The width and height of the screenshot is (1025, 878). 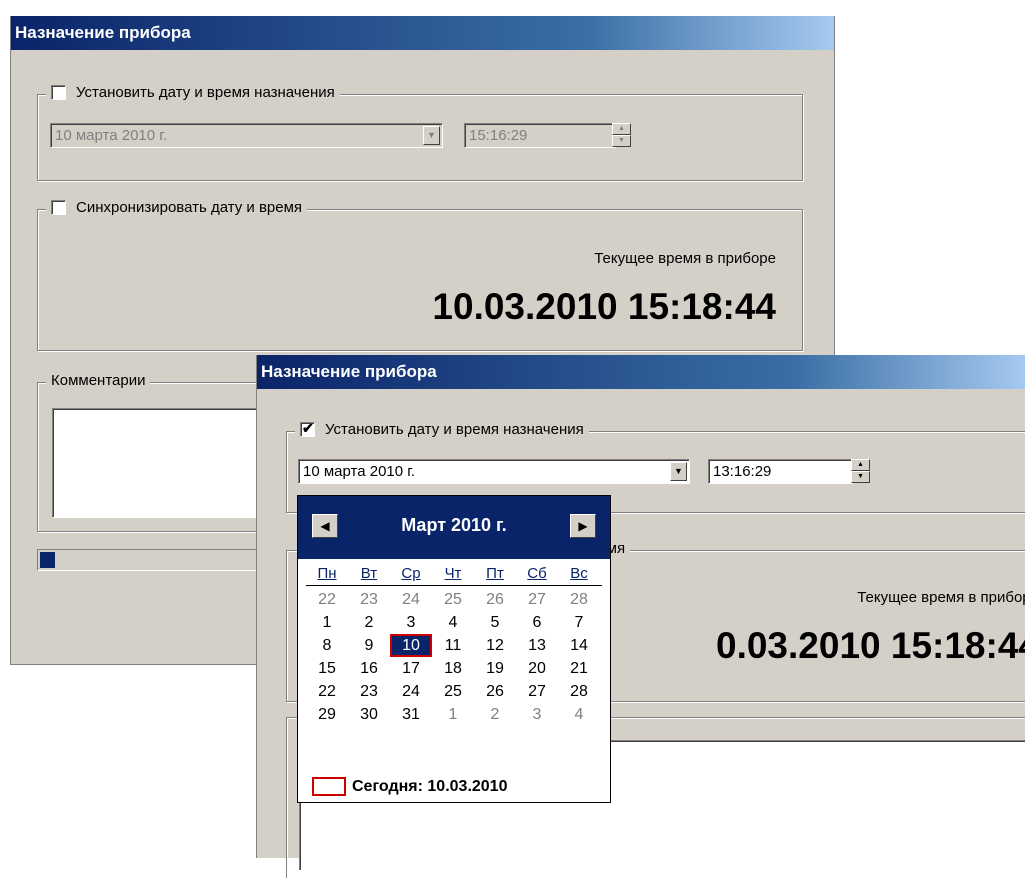 What do you see at coordinates (537, 573) in the screenshot?
I see `weekday-header: Сб` at bounding box center [537, 573].